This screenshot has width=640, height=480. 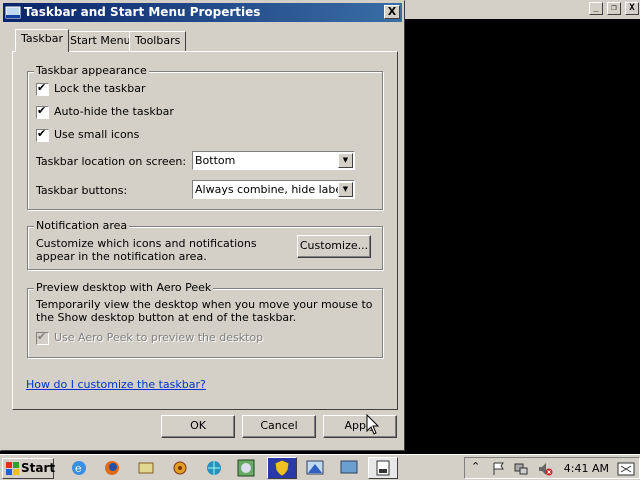 What do you see at coordinates (522, 9) in the screenshot?
I see `outer-window-titlebar: _ ❐ X` at bounding box center [522, 9].